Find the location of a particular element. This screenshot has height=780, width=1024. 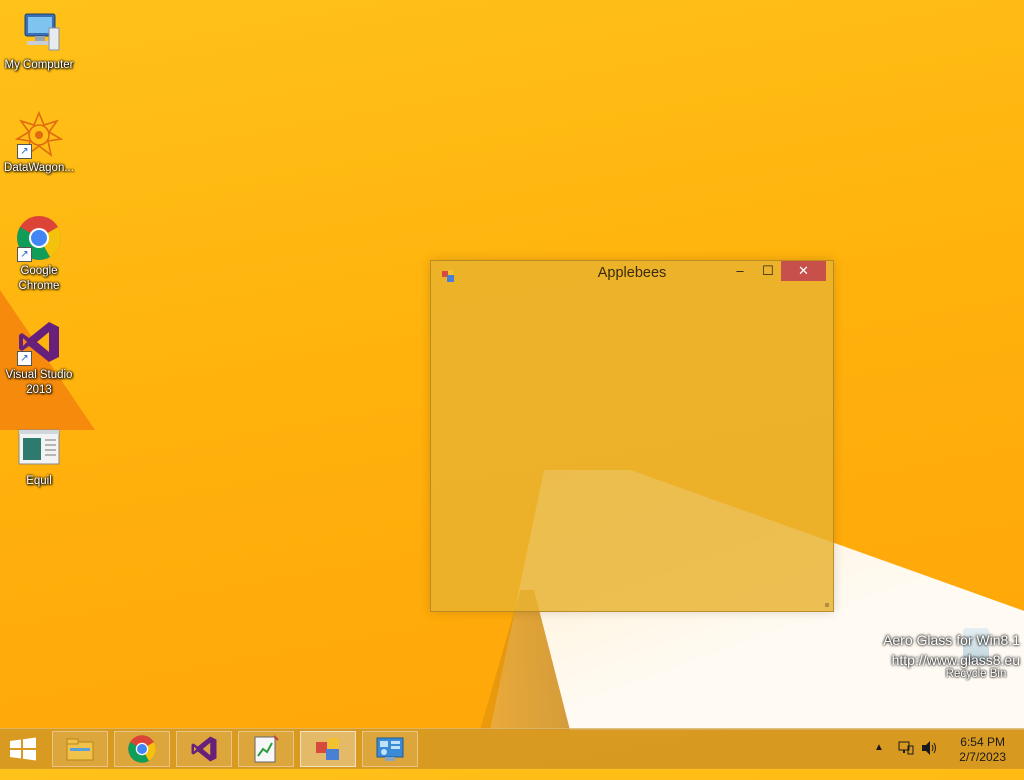

windows-logo-icon is located at coordinates (23, 749).